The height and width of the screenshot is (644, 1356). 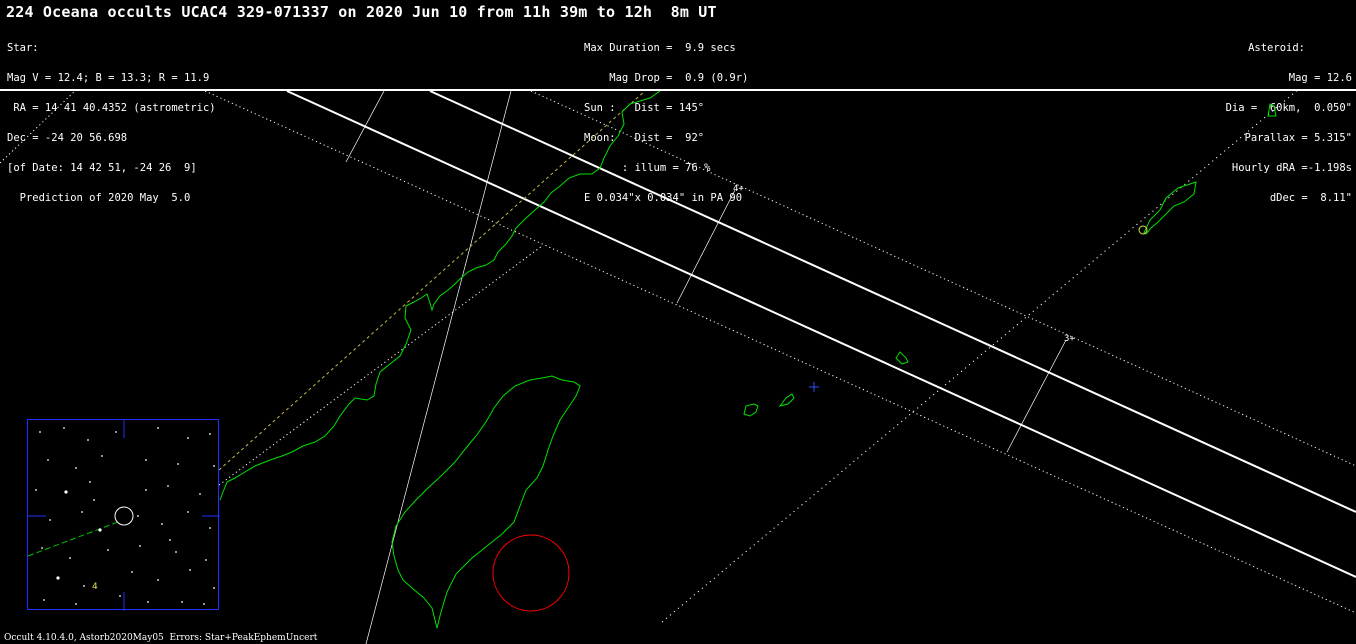 What do you see at coordinates (95, 587) in the screenshot?
I see `inset-label: 4` at bounding box center [95, 587].